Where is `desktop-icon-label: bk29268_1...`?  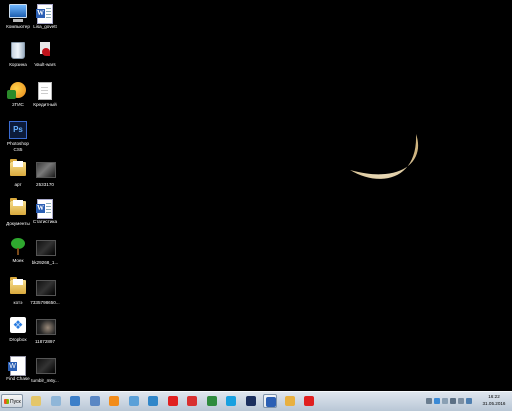
desktop-icon-label: bk29268_1... is located at coordinates (45, 262).